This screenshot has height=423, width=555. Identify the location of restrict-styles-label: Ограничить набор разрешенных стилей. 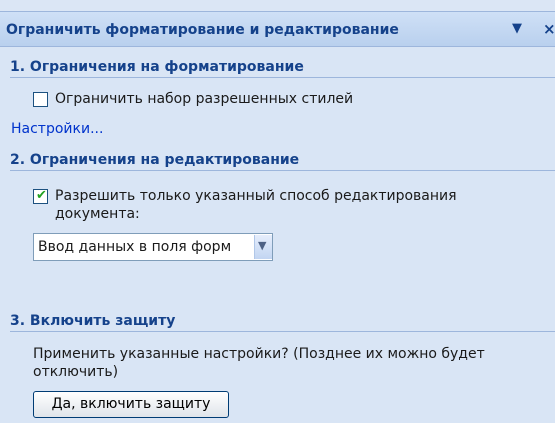
(204, 99).